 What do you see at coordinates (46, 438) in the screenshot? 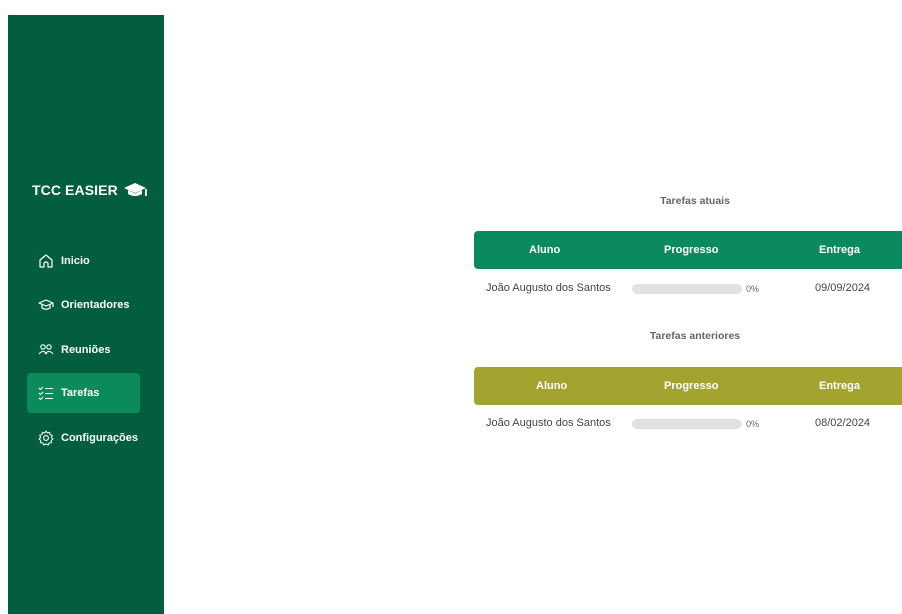
I see `gear-icon` at bounding box center [46, 438].